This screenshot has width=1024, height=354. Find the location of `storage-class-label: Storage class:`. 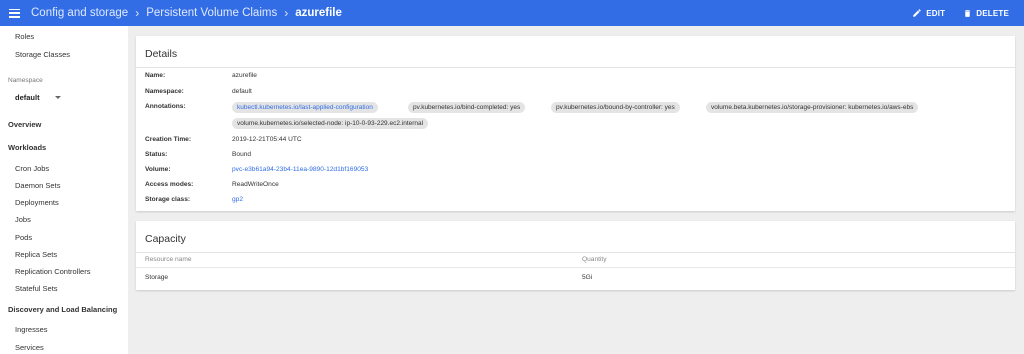

storage-class-label: Storage class: is located at coordinates (168, 199).